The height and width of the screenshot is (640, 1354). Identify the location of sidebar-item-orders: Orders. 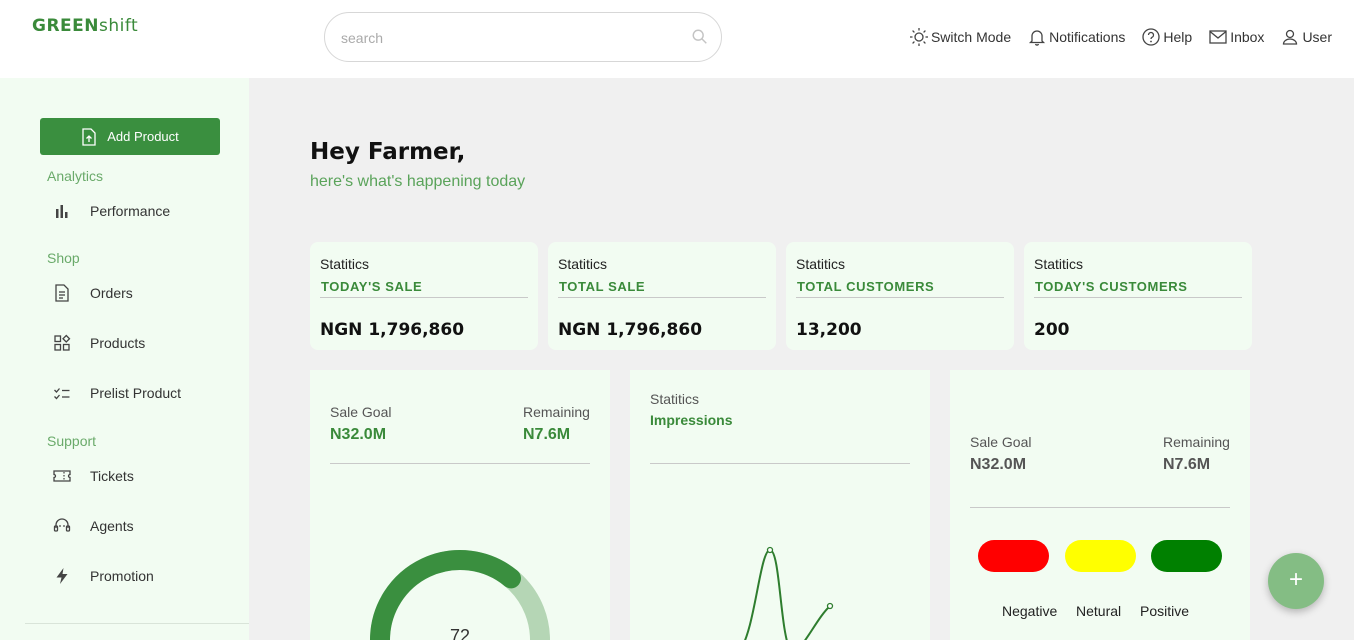
(92, 293).